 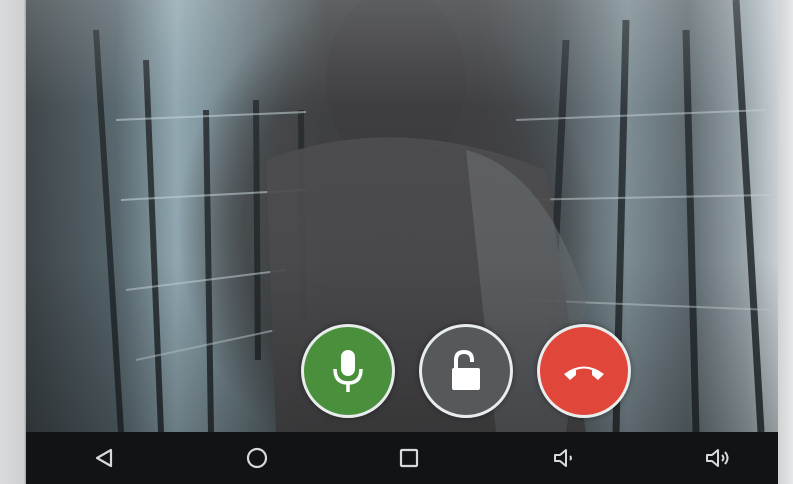 I want to click on home-circle-icon, so click(x=257, y=458).